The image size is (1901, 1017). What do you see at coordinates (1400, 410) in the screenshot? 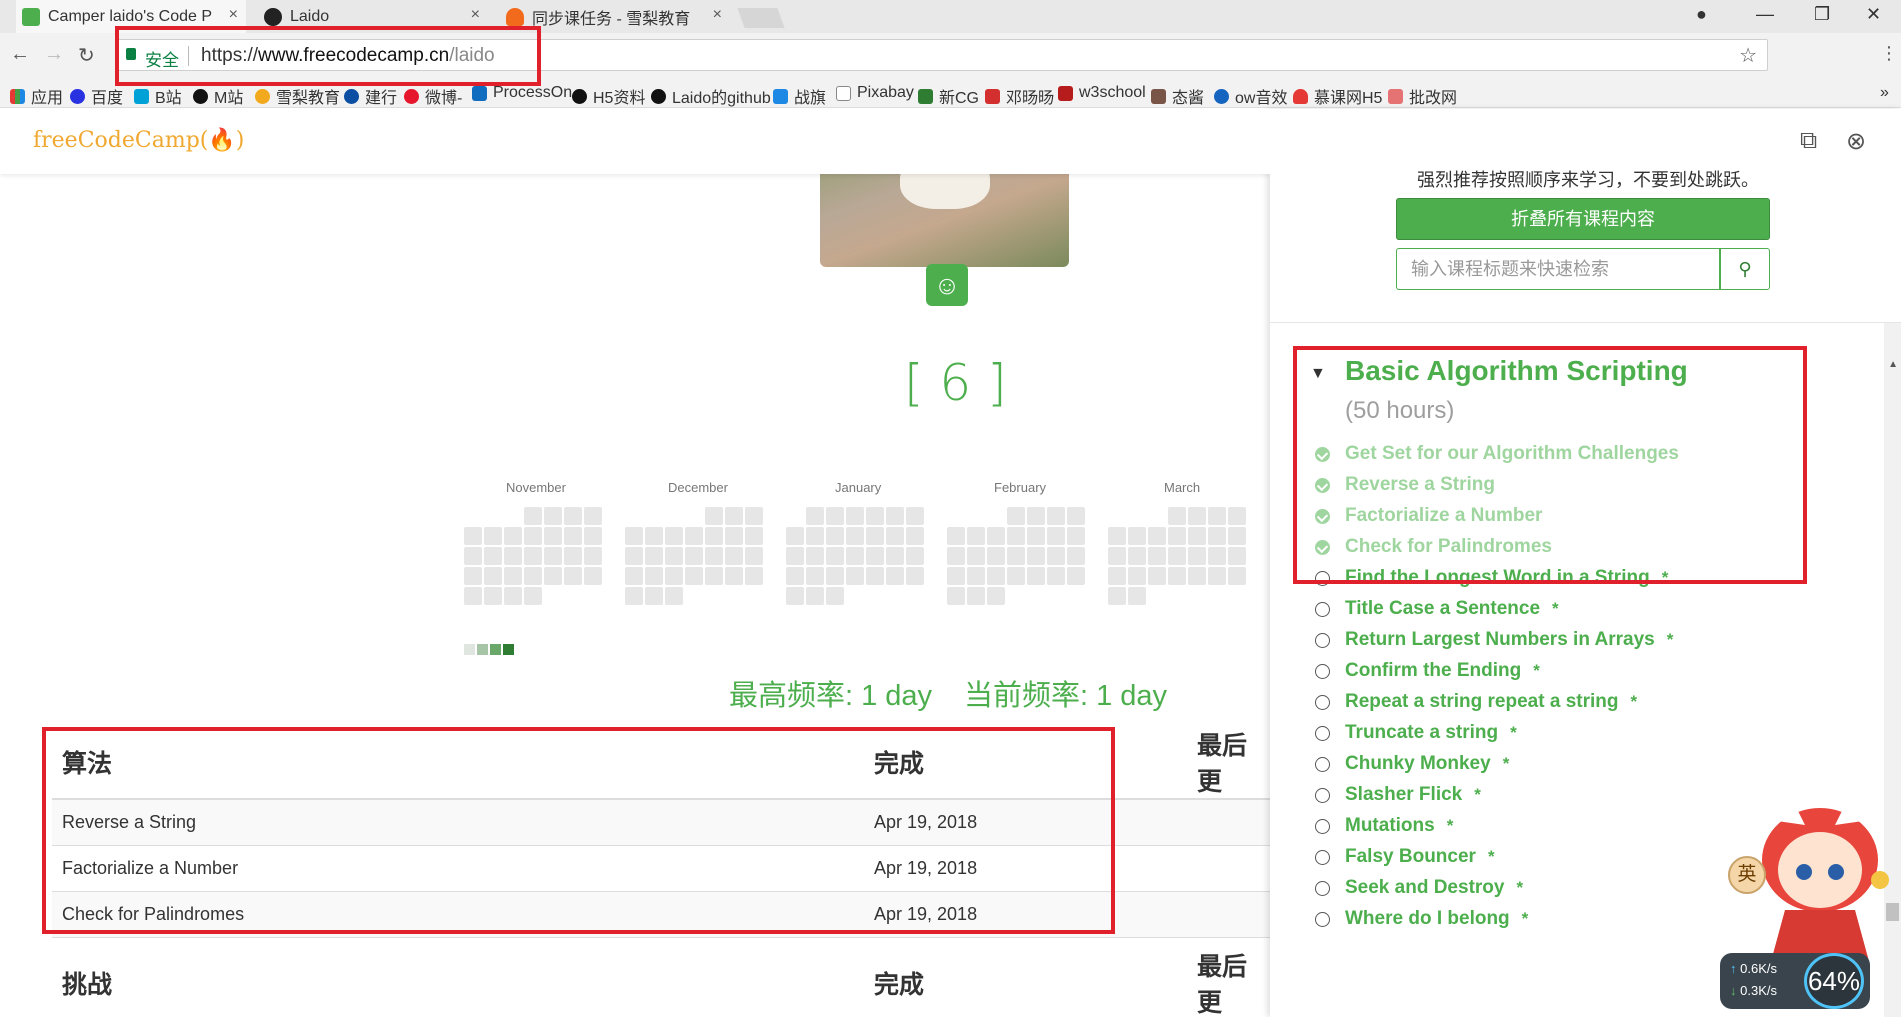
I see `block-hours: (50 hours)` at bounding box center [1400, 410].